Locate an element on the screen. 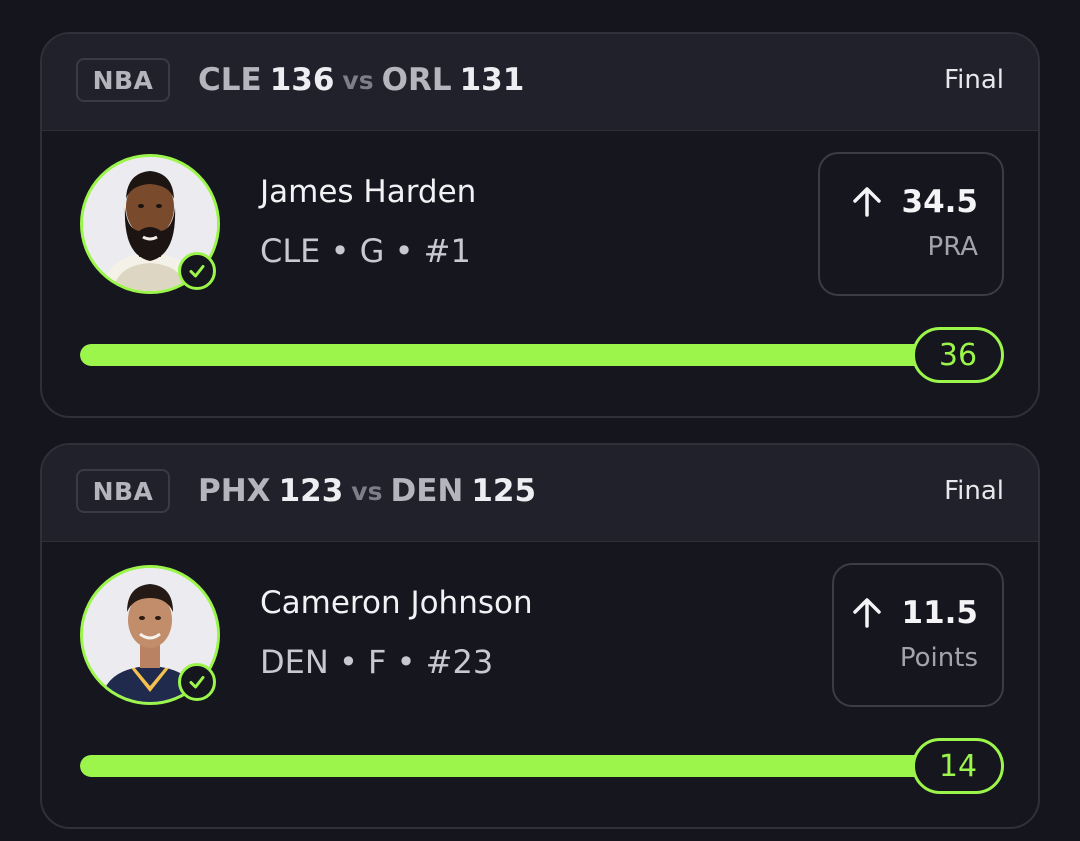 This screenshot has height=841, width=1080. game-header: NBA CLE 136 vs ORL 131 Final is located at coordinates (540, 82).